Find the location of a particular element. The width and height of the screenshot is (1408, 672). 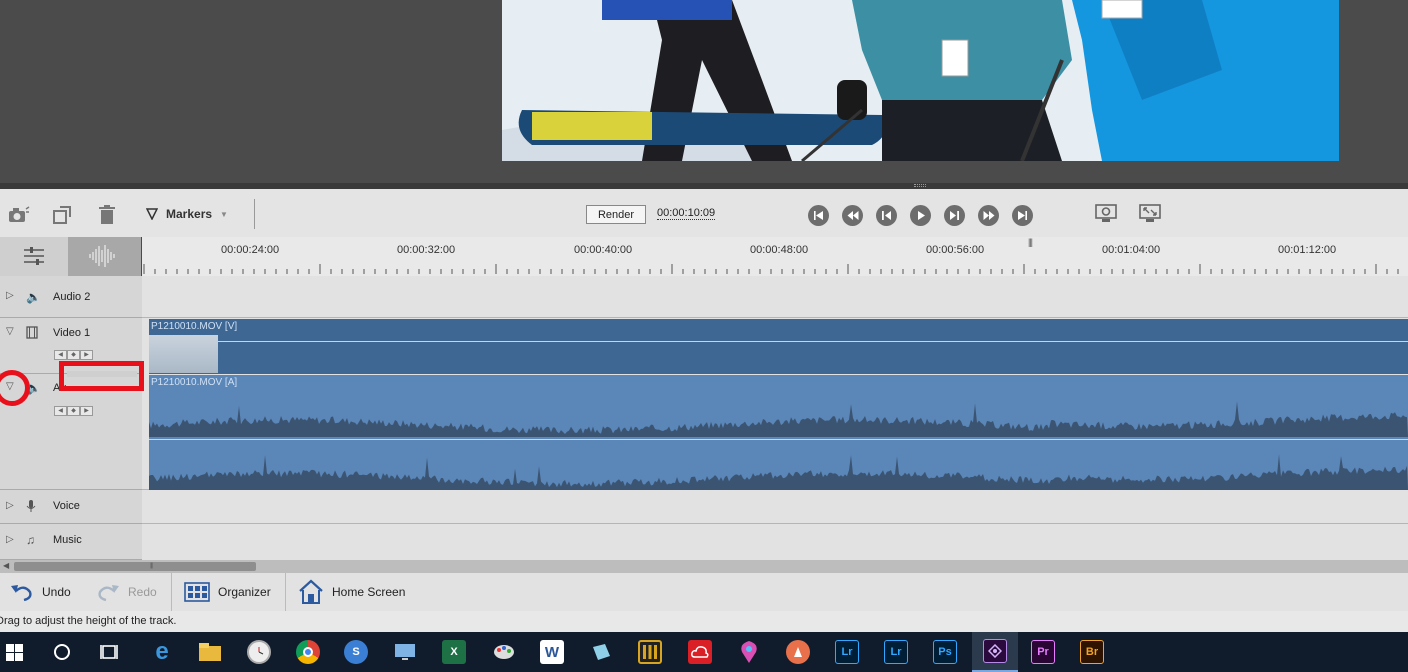

ruler-tick-label: 00:00:56:00 is located at coordinates (955, 250).